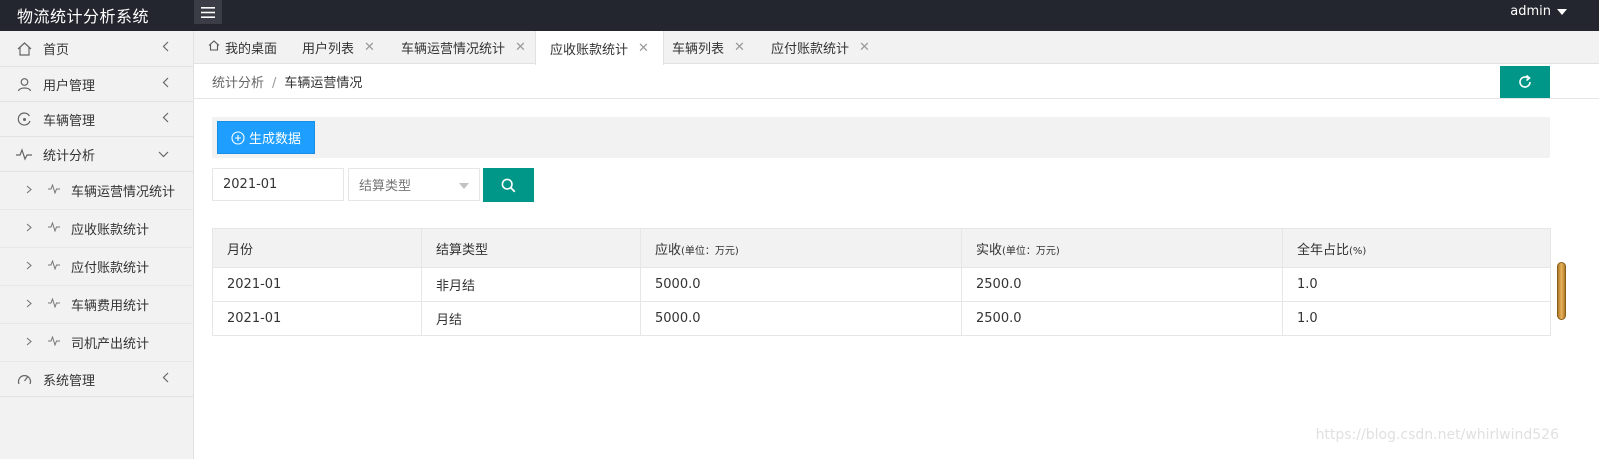 The height and width of the screenshot is (459, 1599). Describe the element at coordinates (69, 156) in the screenshot. I see `sidebar-item-label: 统计分析` at that location.